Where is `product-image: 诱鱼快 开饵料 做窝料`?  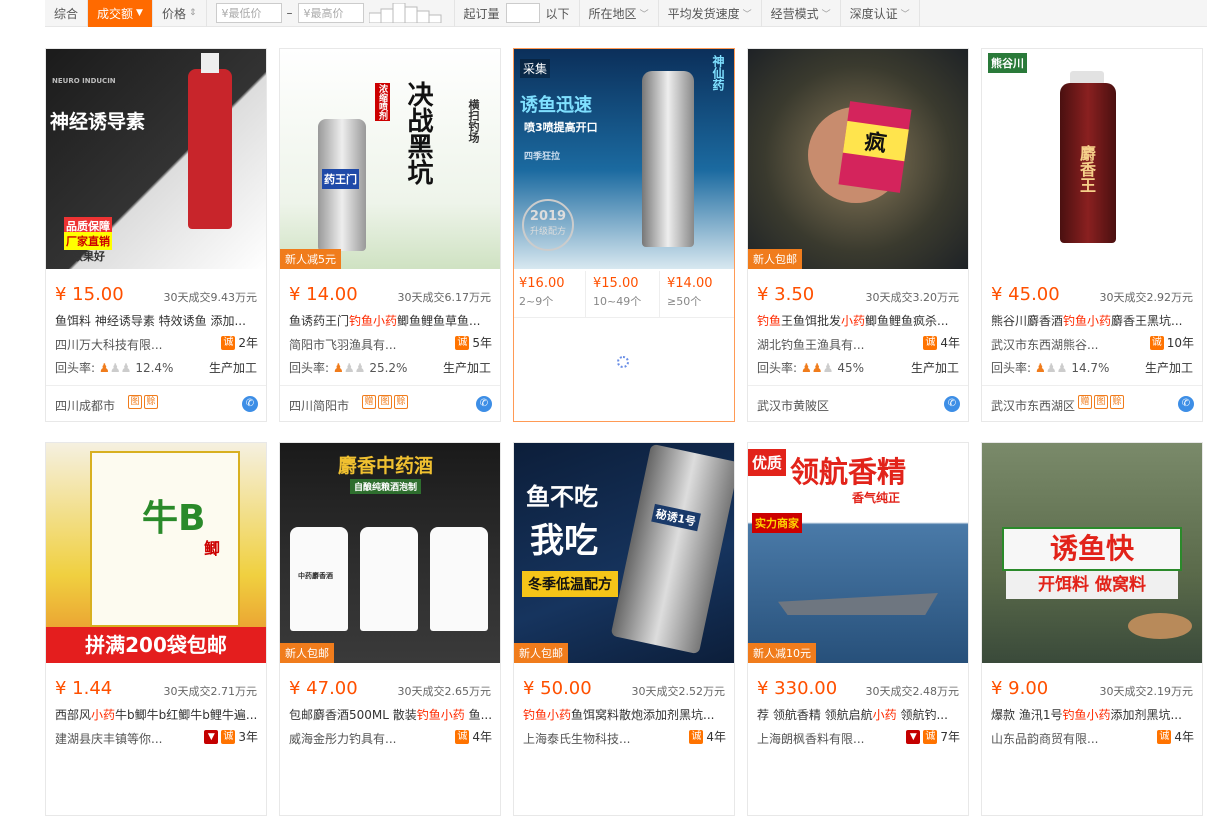 product-image: 诱鱼快 开饵料 做窝料 is located at coordinates (1092, 553).